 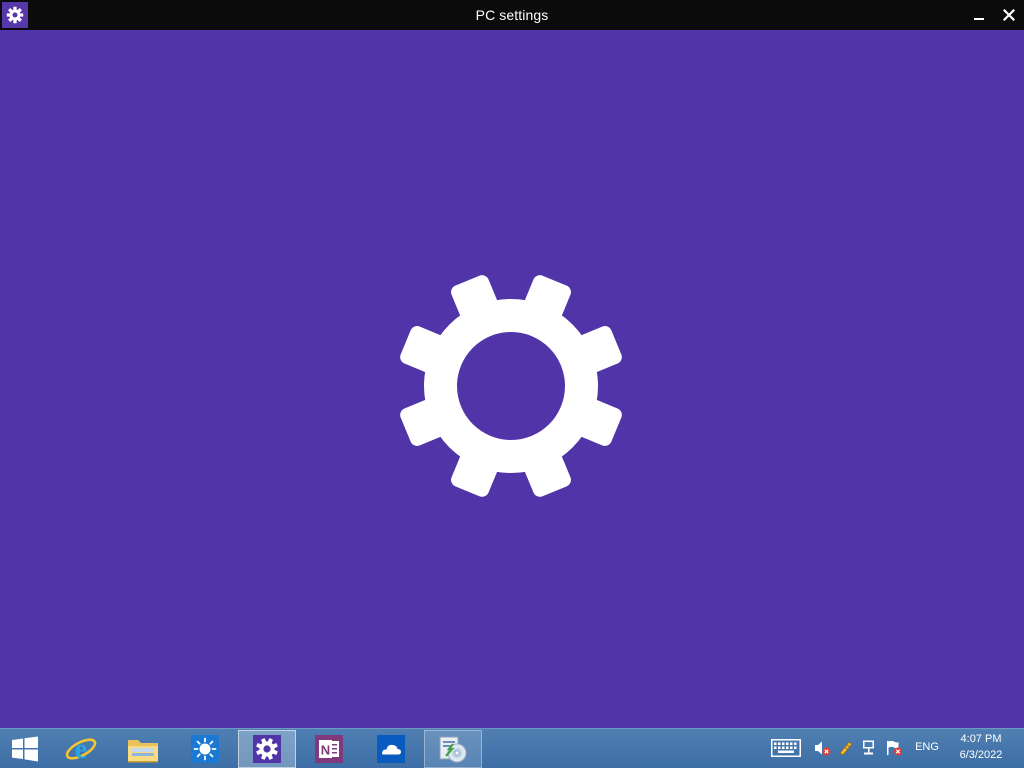 I want to click on taskbar-installer, so click(x=453, y=749).